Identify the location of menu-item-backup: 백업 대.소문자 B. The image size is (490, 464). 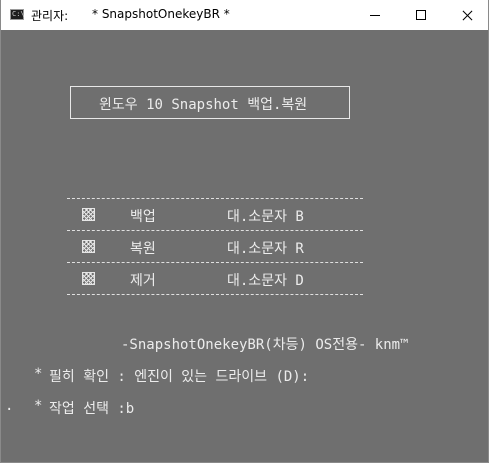
(244, 215).